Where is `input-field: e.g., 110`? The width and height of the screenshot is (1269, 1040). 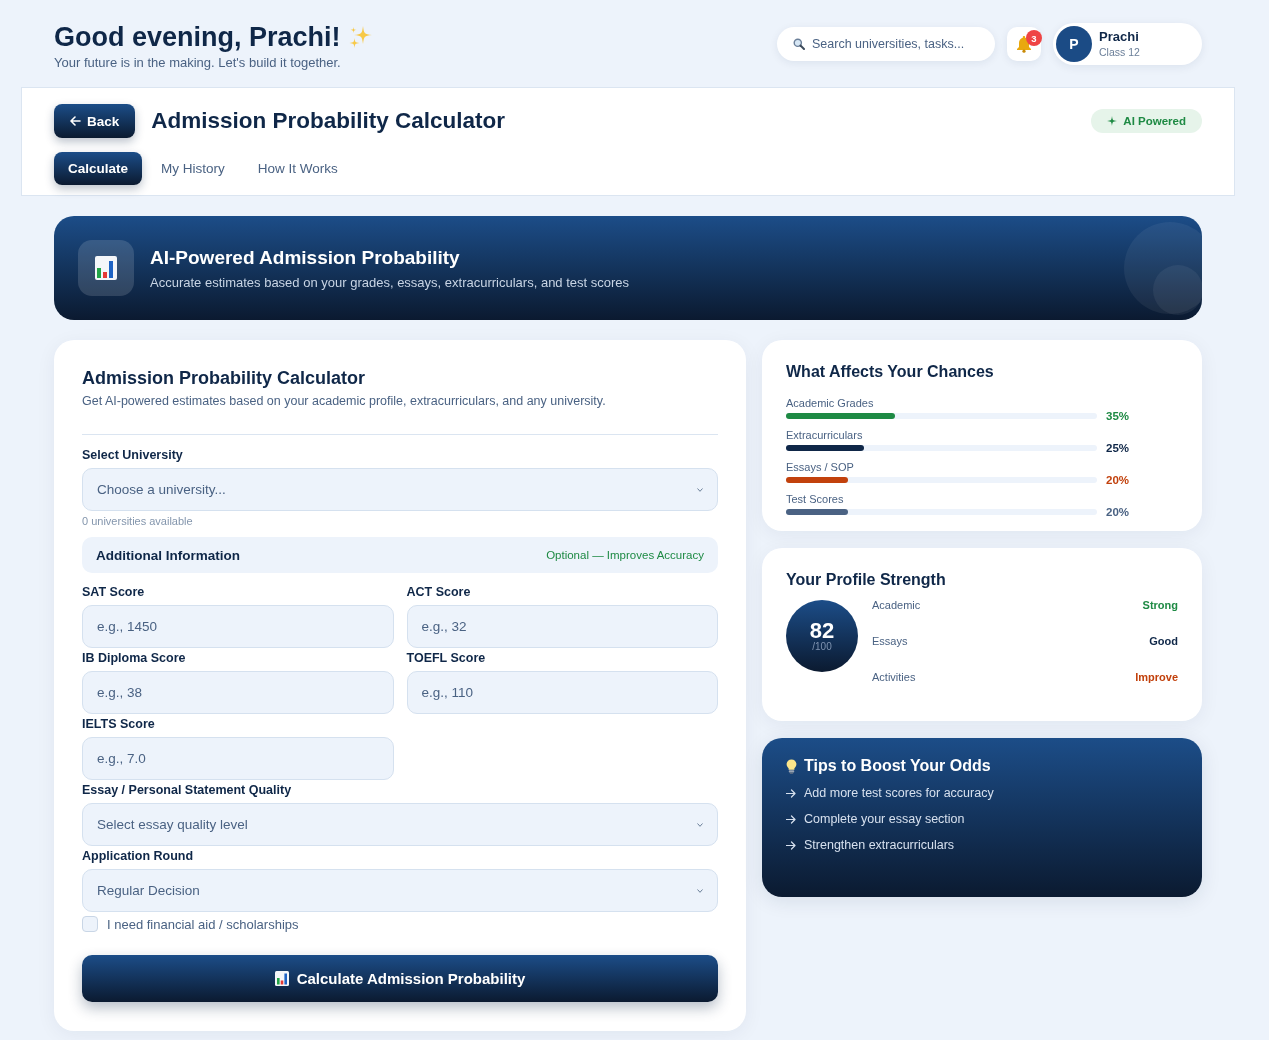 input-field: e.g., 110 is located at coordinates (562, 692).